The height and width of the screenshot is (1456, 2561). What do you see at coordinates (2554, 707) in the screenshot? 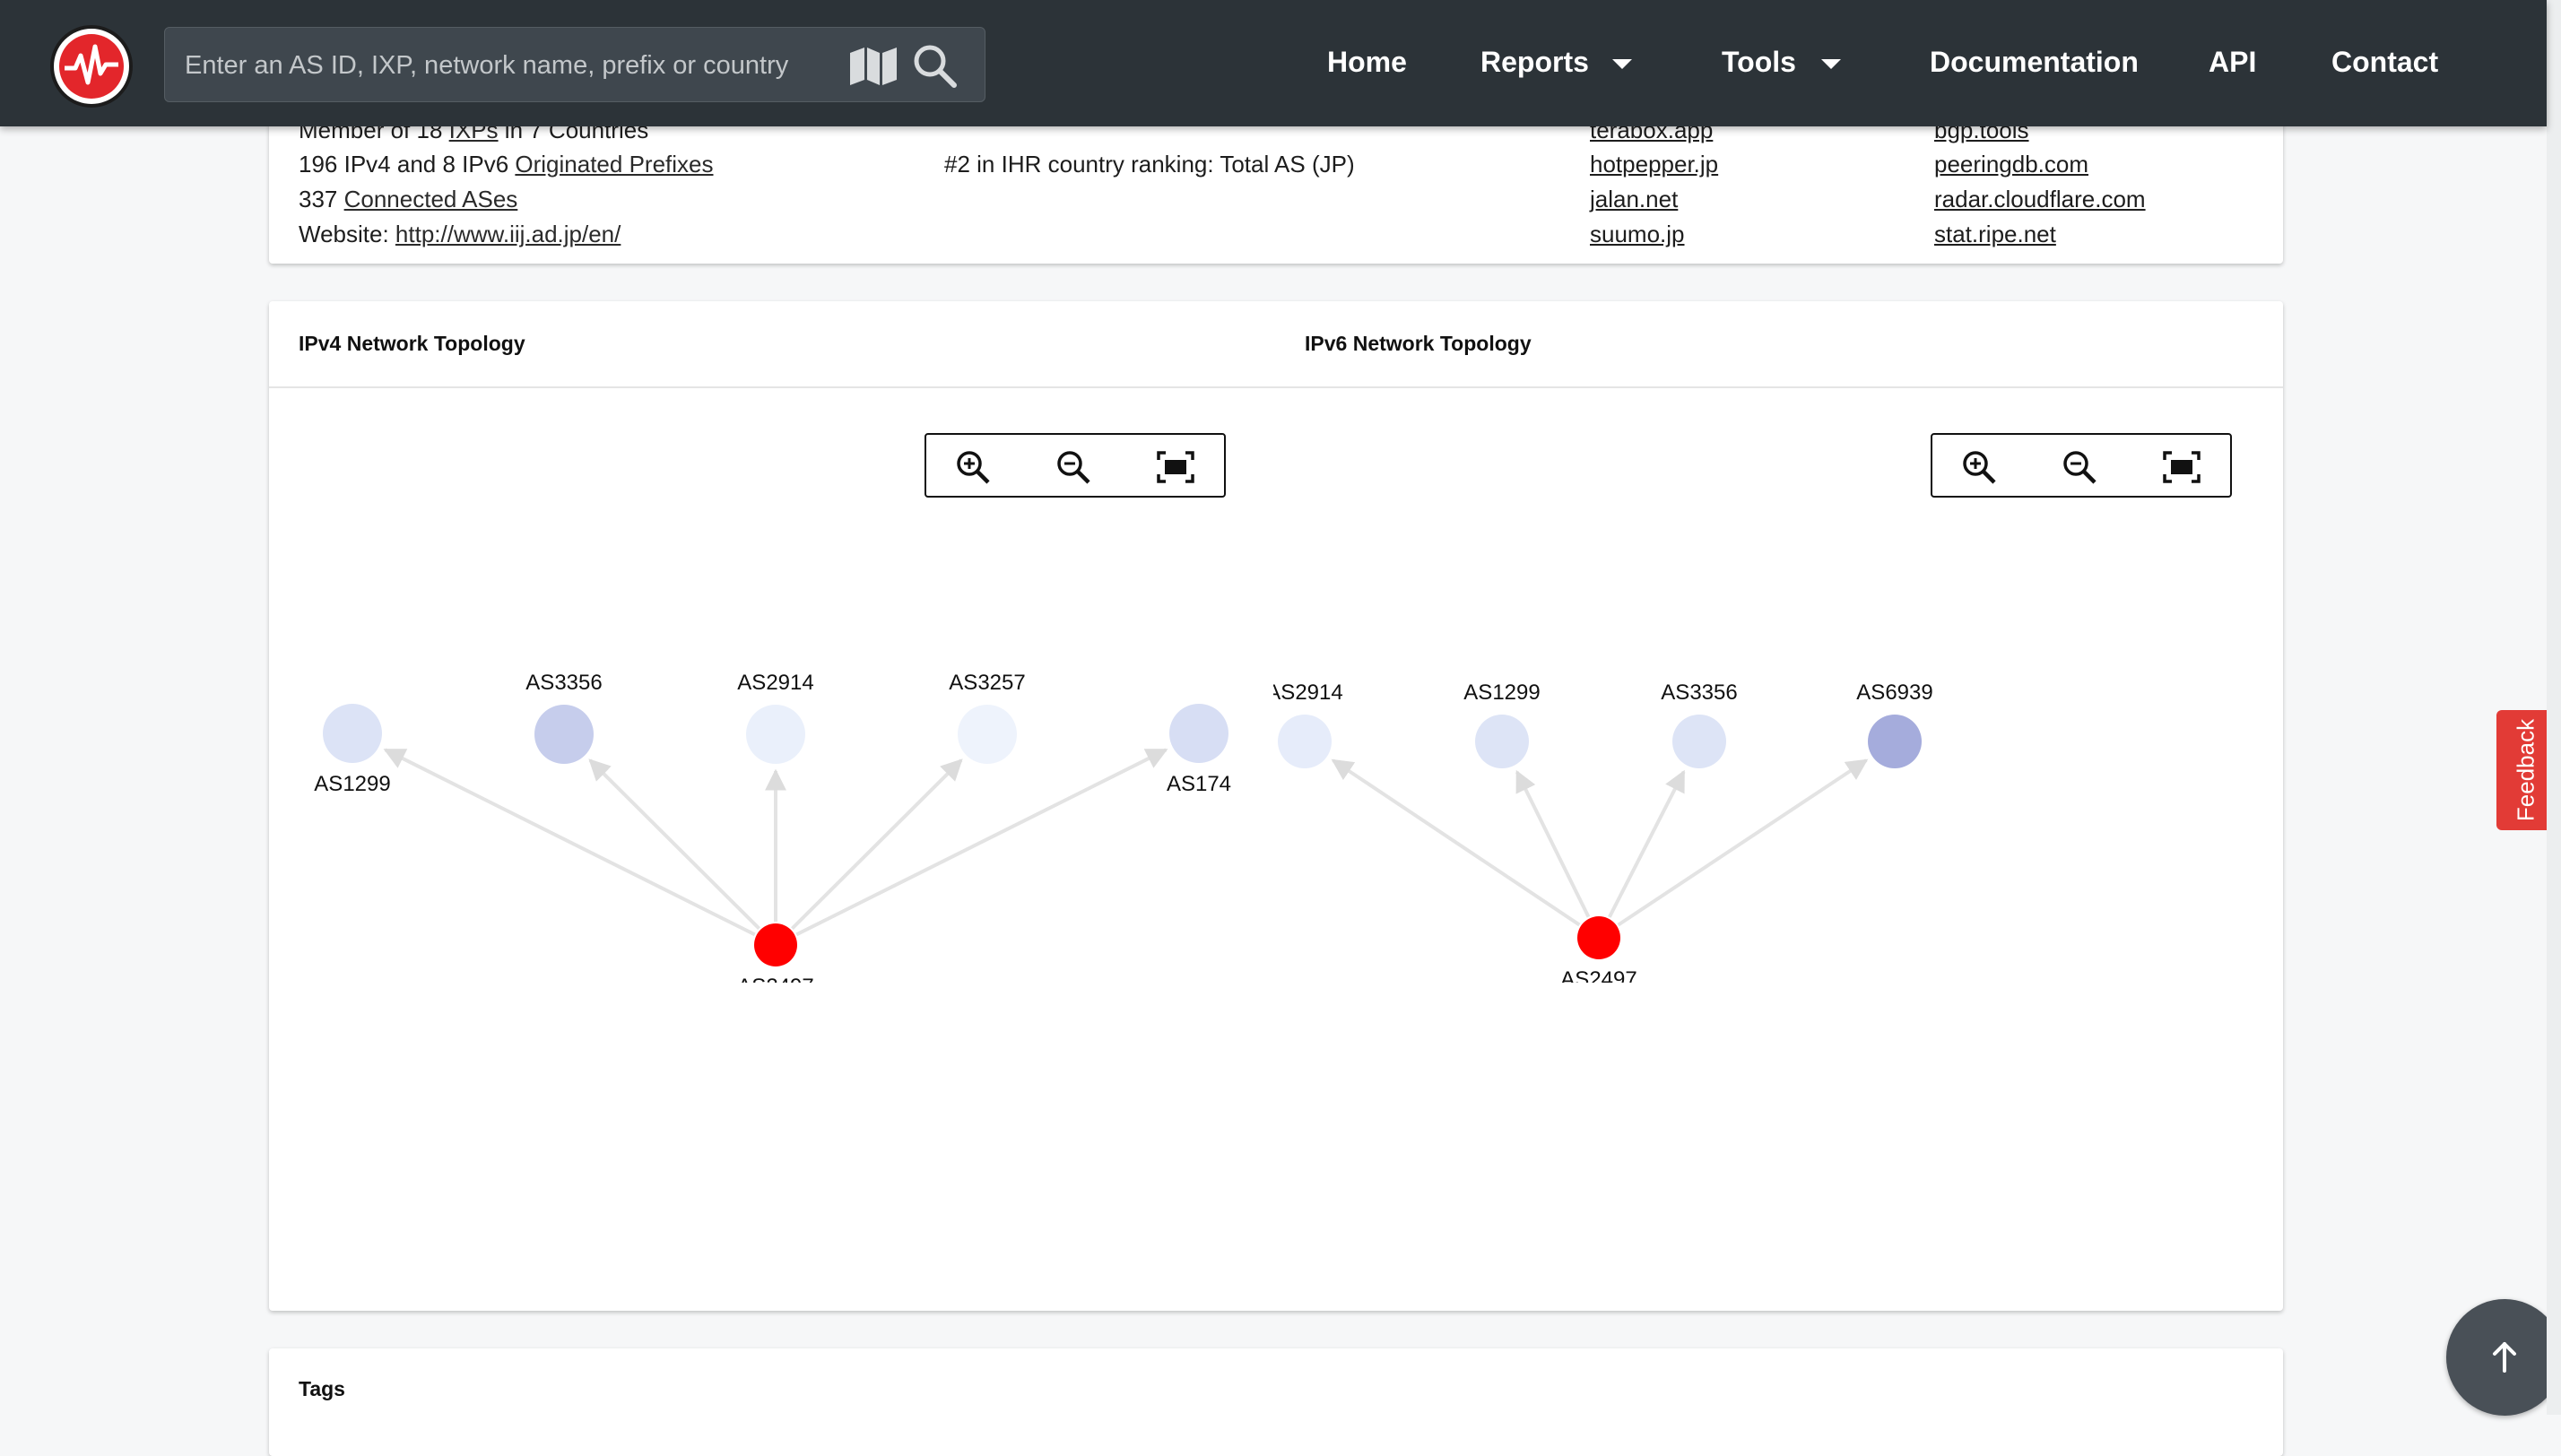
I see `page-scrollbar` at bounding box center [2554, 707].